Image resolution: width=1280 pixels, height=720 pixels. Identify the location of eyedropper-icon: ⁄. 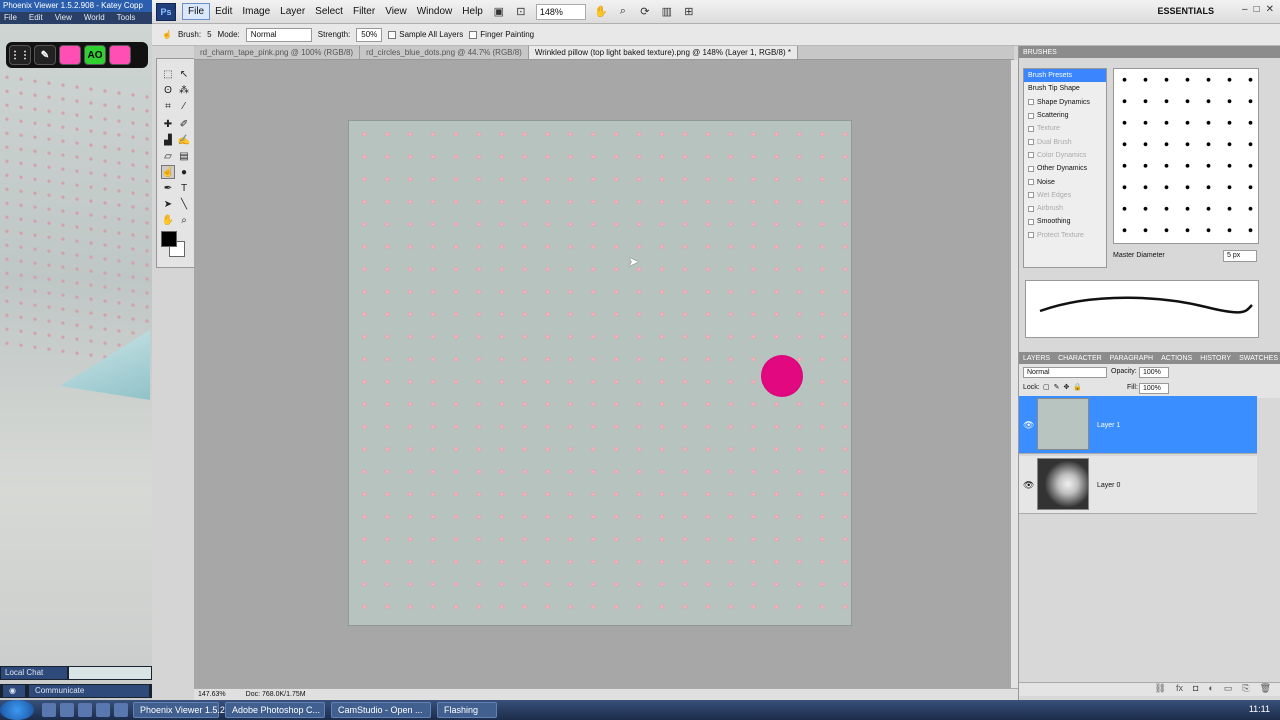
(184, 106).